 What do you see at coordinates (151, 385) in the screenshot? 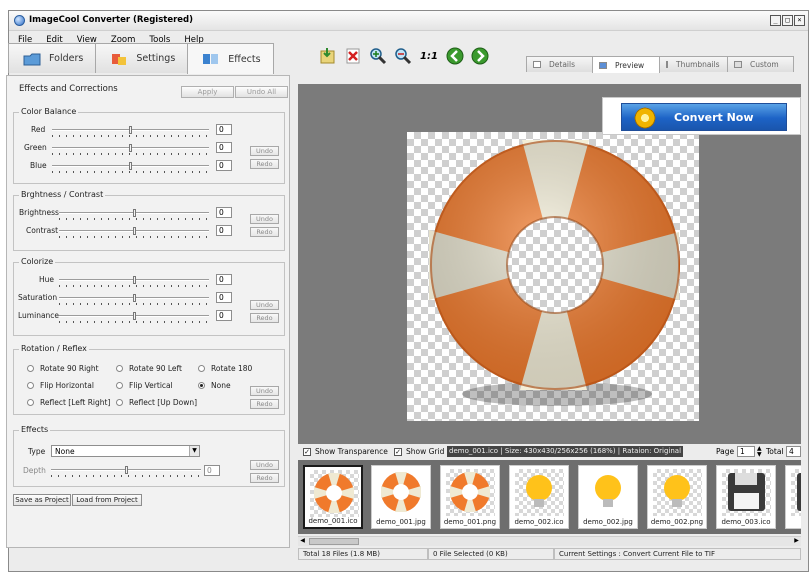
I see `radio-label: Flip Vertical` at bounding box center [151, 385].